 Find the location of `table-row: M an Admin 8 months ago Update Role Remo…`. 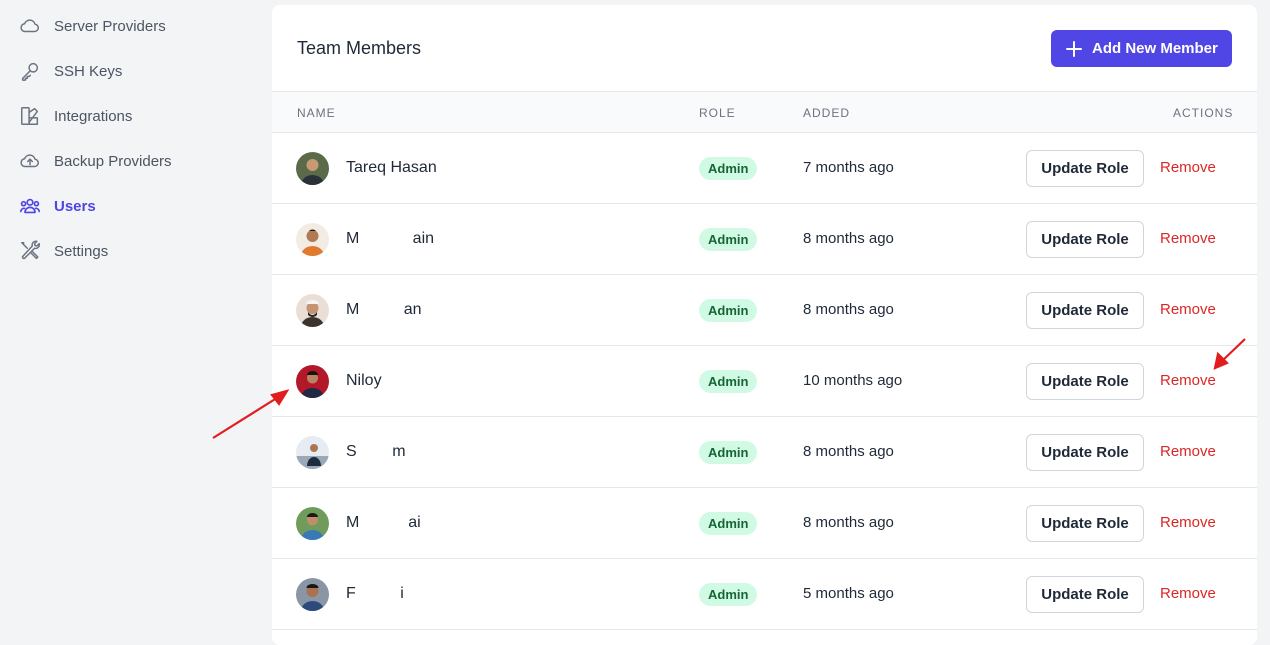

table-row: M an Admin 8 months ago Update Role Remo… is located at coordinates (764, 310).